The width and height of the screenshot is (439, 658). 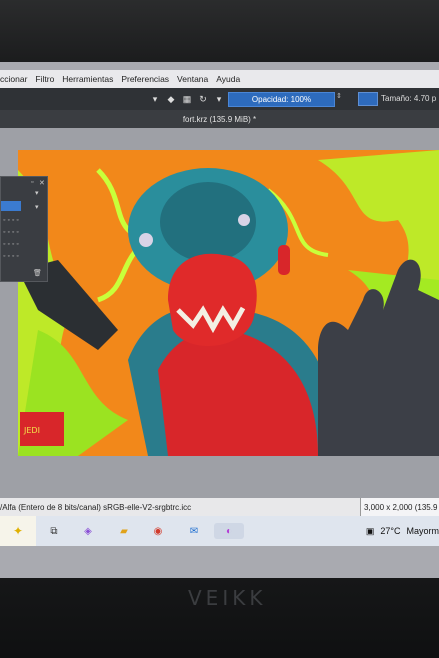 What do you see at coordinates (219, 32) in the screenshot?
I see `monitor-bezel-top` at bounding box center [219, 32].